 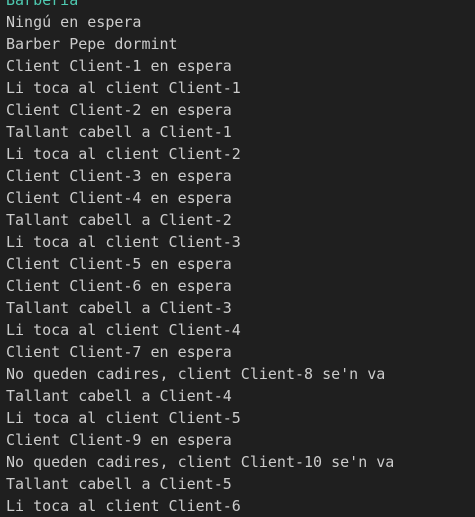 What do you see at coordinates (123, 330) in the screenshot?
I see `terminal-line: Li toca al client Client-4` at bounding box center [123, 330].